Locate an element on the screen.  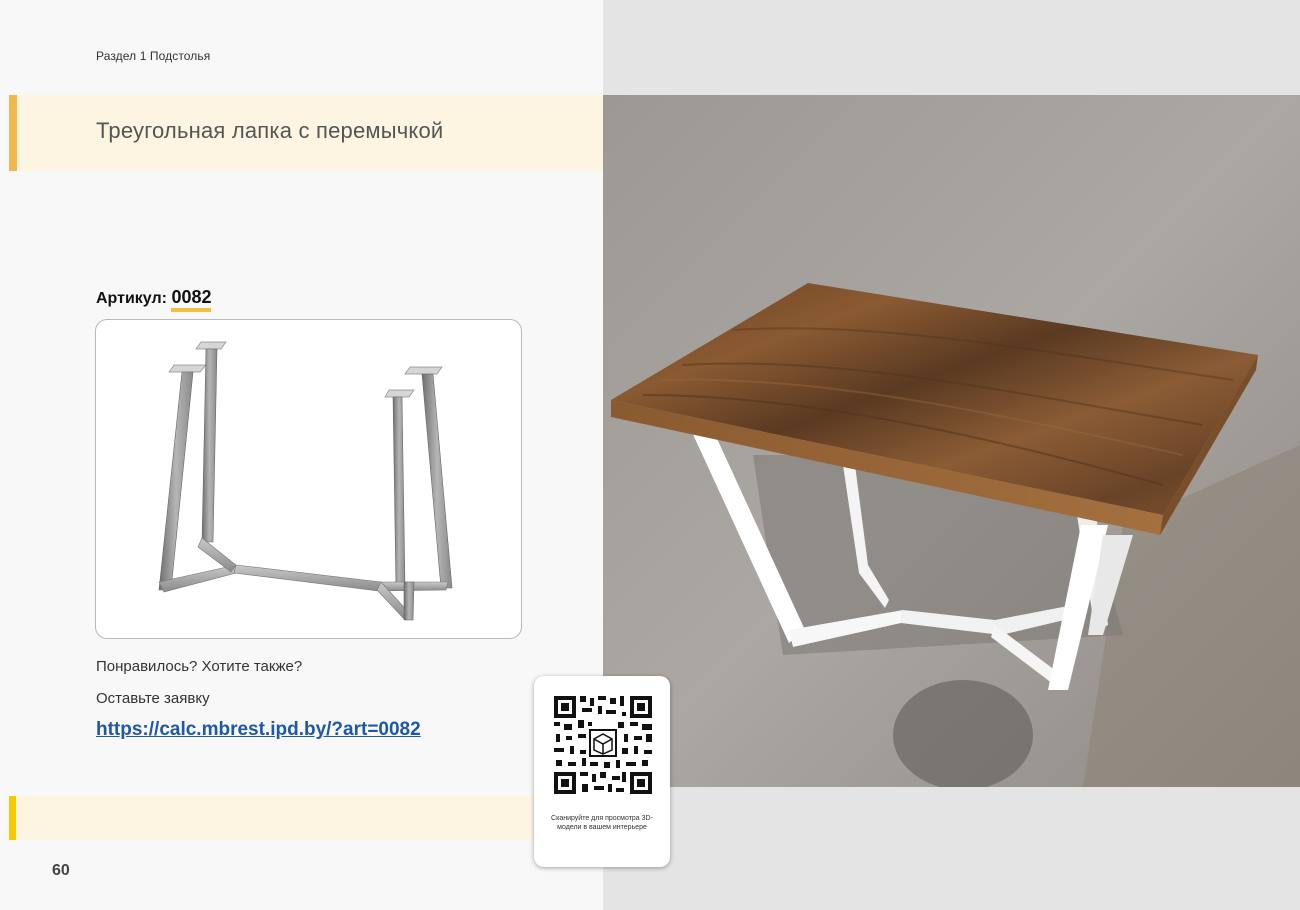
product-render-frame is located at coordinates (308, 479).